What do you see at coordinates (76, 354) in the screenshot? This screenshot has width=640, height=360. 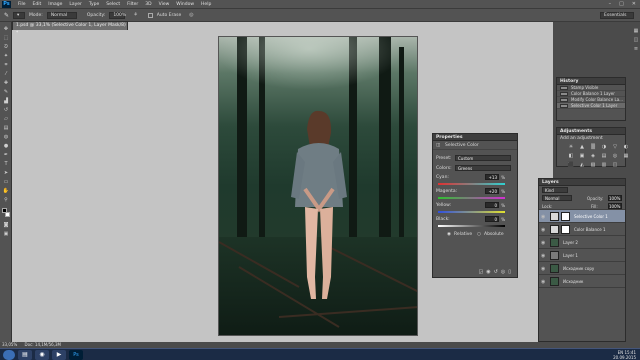 I see `taskbar-photoshop-icon: Ps` at bounding box center [76, 354].